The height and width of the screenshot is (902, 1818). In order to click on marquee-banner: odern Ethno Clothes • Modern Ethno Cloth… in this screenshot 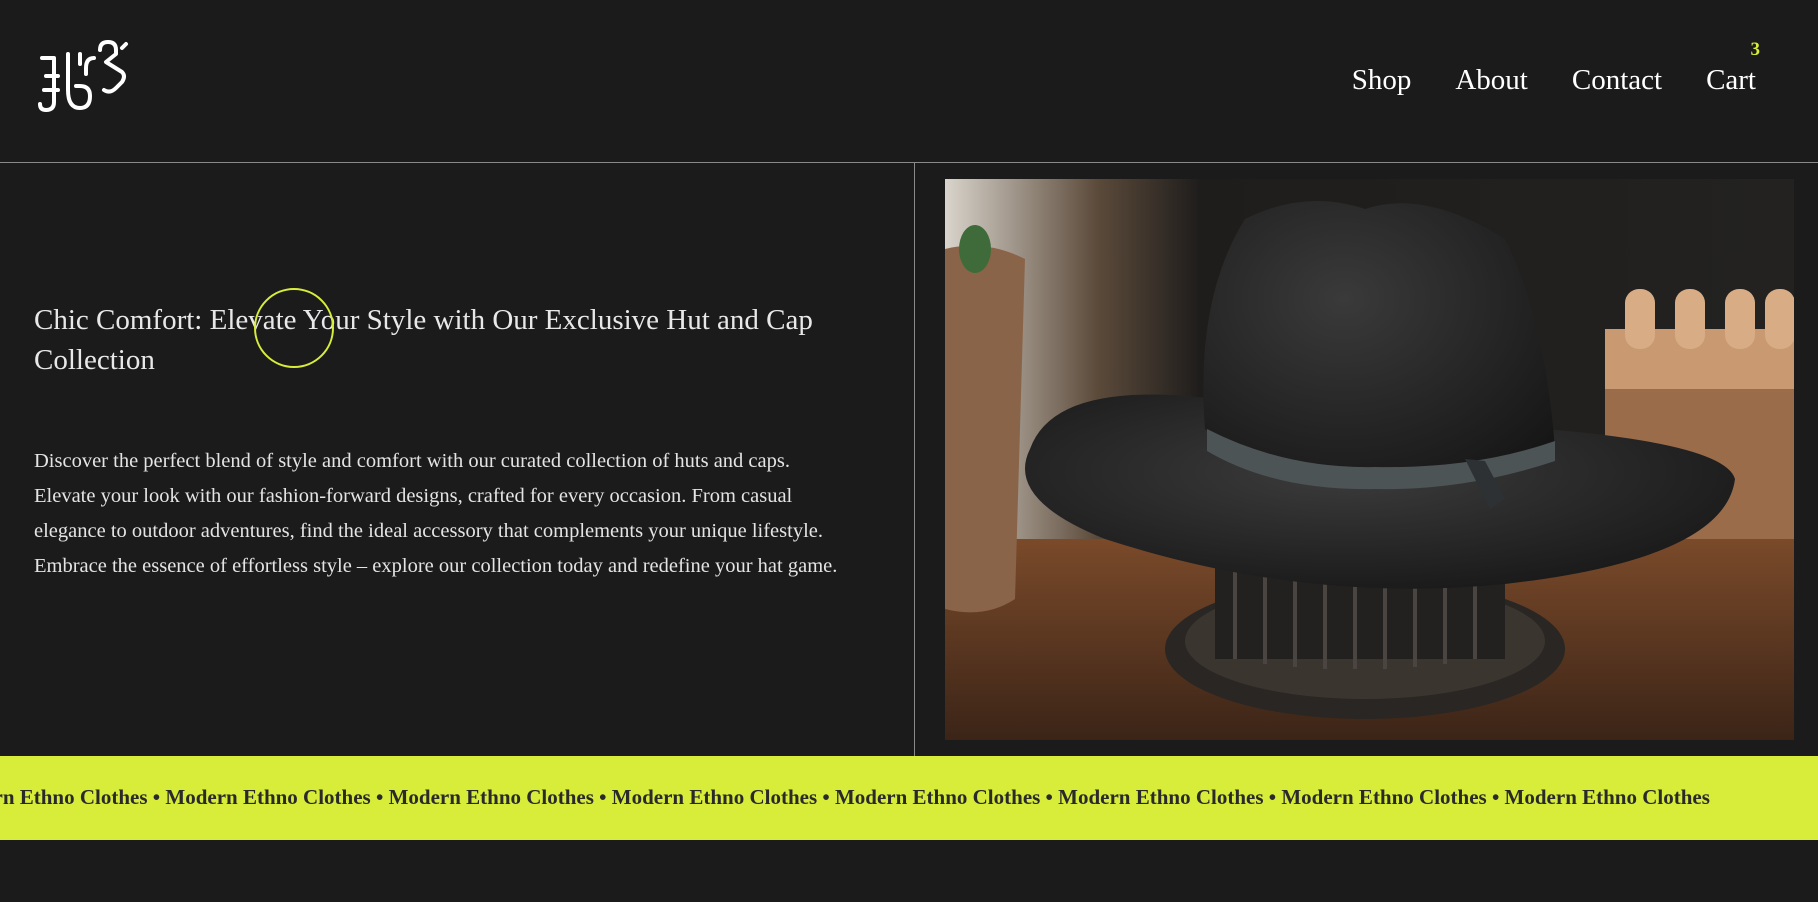, I will do `click(909, 798)`.